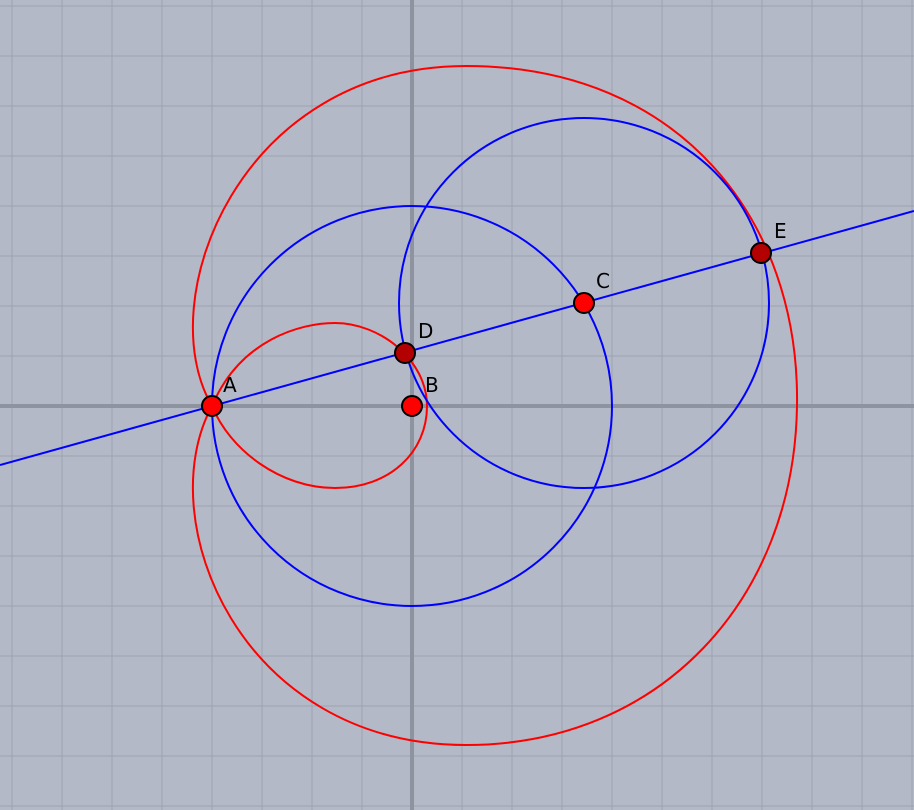 Image resolution: width=914 pixels, height=810 pixels. Describe the element at coordinates (603, 281) in the screenshot. I see `point-c-label: C` at that location.